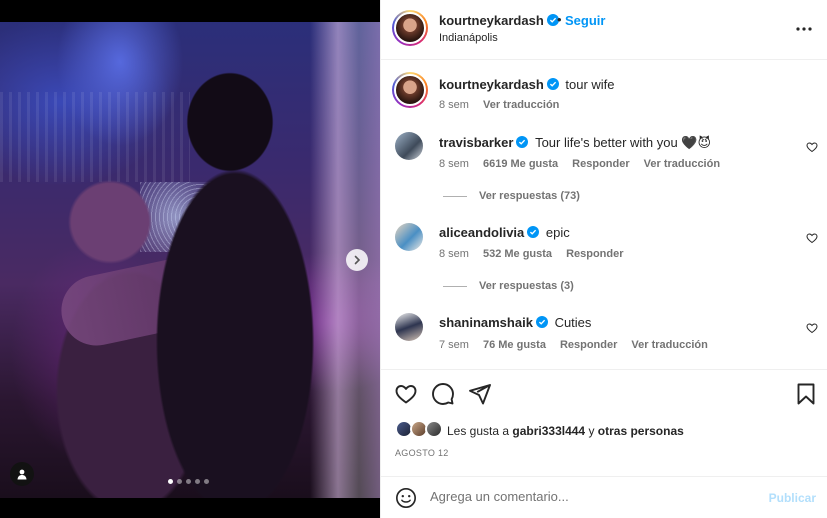 The height and width of the screenshot is (518, 827). I want to click on more-horizontal-icon, so click(804, 29).